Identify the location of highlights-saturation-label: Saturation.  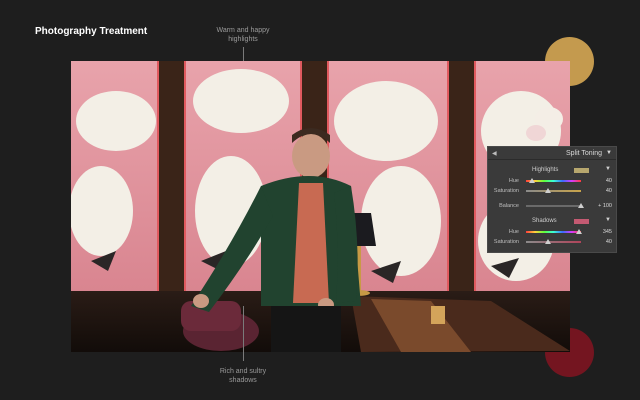
(506, 191).